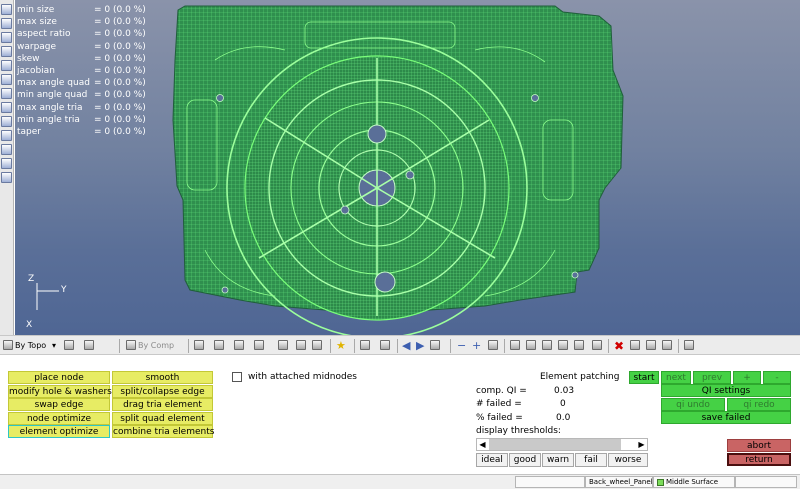 The height and width of the screenshot is (489, 800). What do you see at coordinates (591, 460) in the screenshot?
I see `threshold-fail-button: fail` at bounding box center [591, 460].